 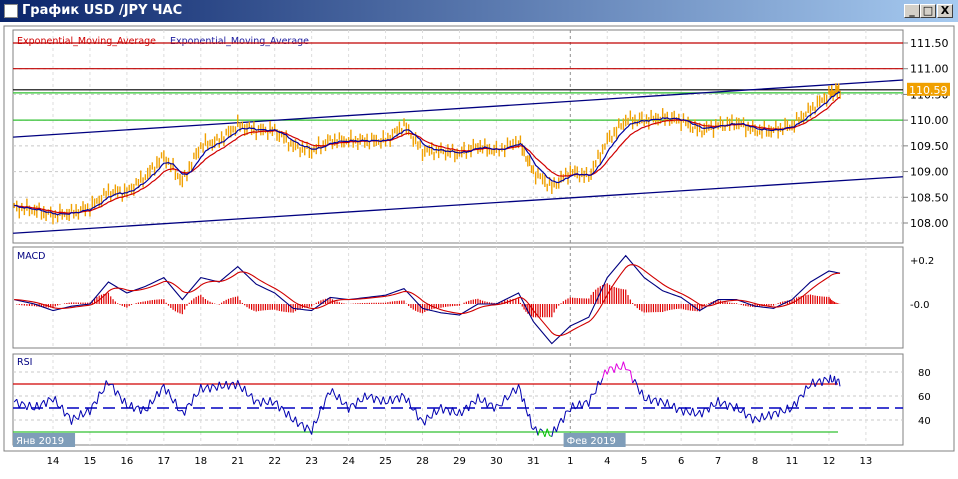 What do you see at coordinates (912, 11) in the screenshot?
I see `minimize-button: _` at bounding box center [912, 11].